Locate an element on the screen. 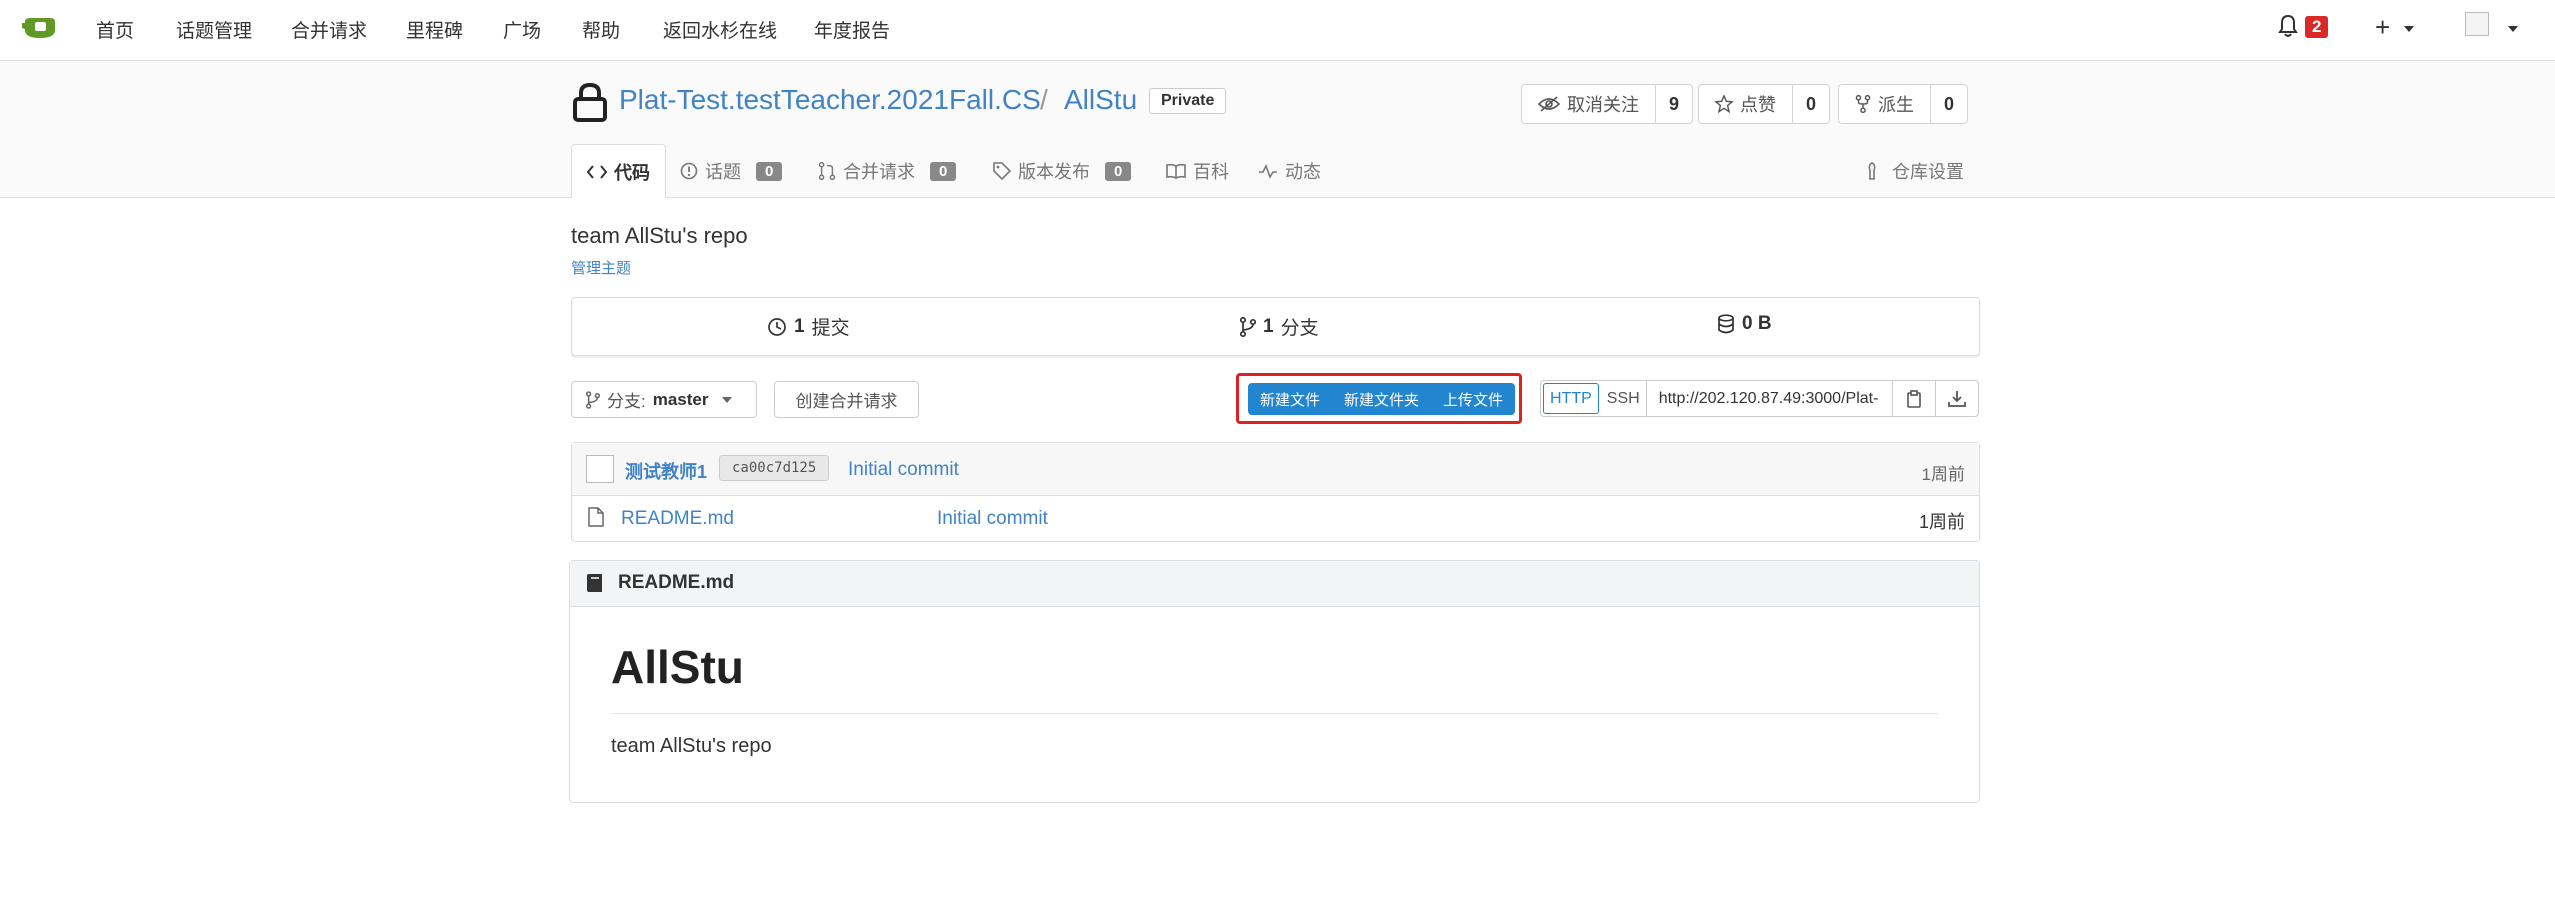 The image size is (2555, 923). wrench-icon is located at coordinates (1872, 171).